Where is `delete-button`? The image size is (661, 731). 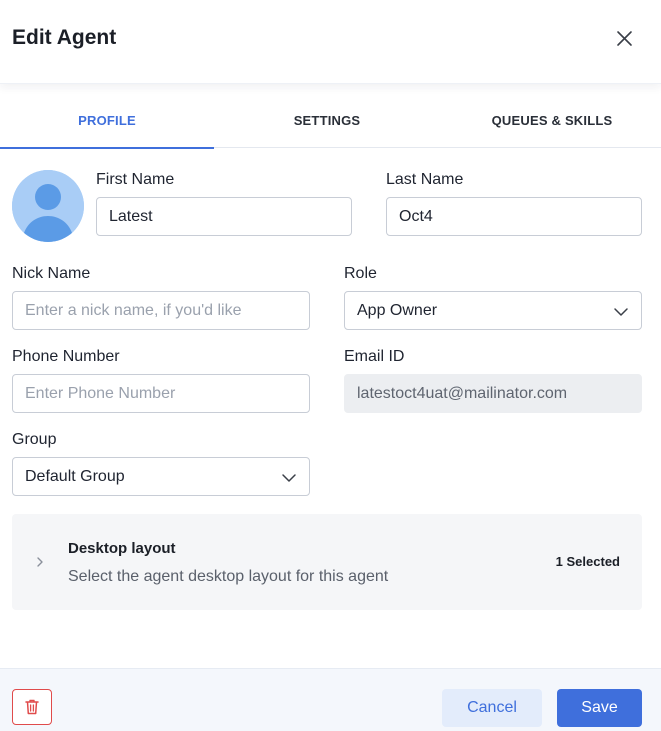
delete-button is located at coordinates (32, 707).